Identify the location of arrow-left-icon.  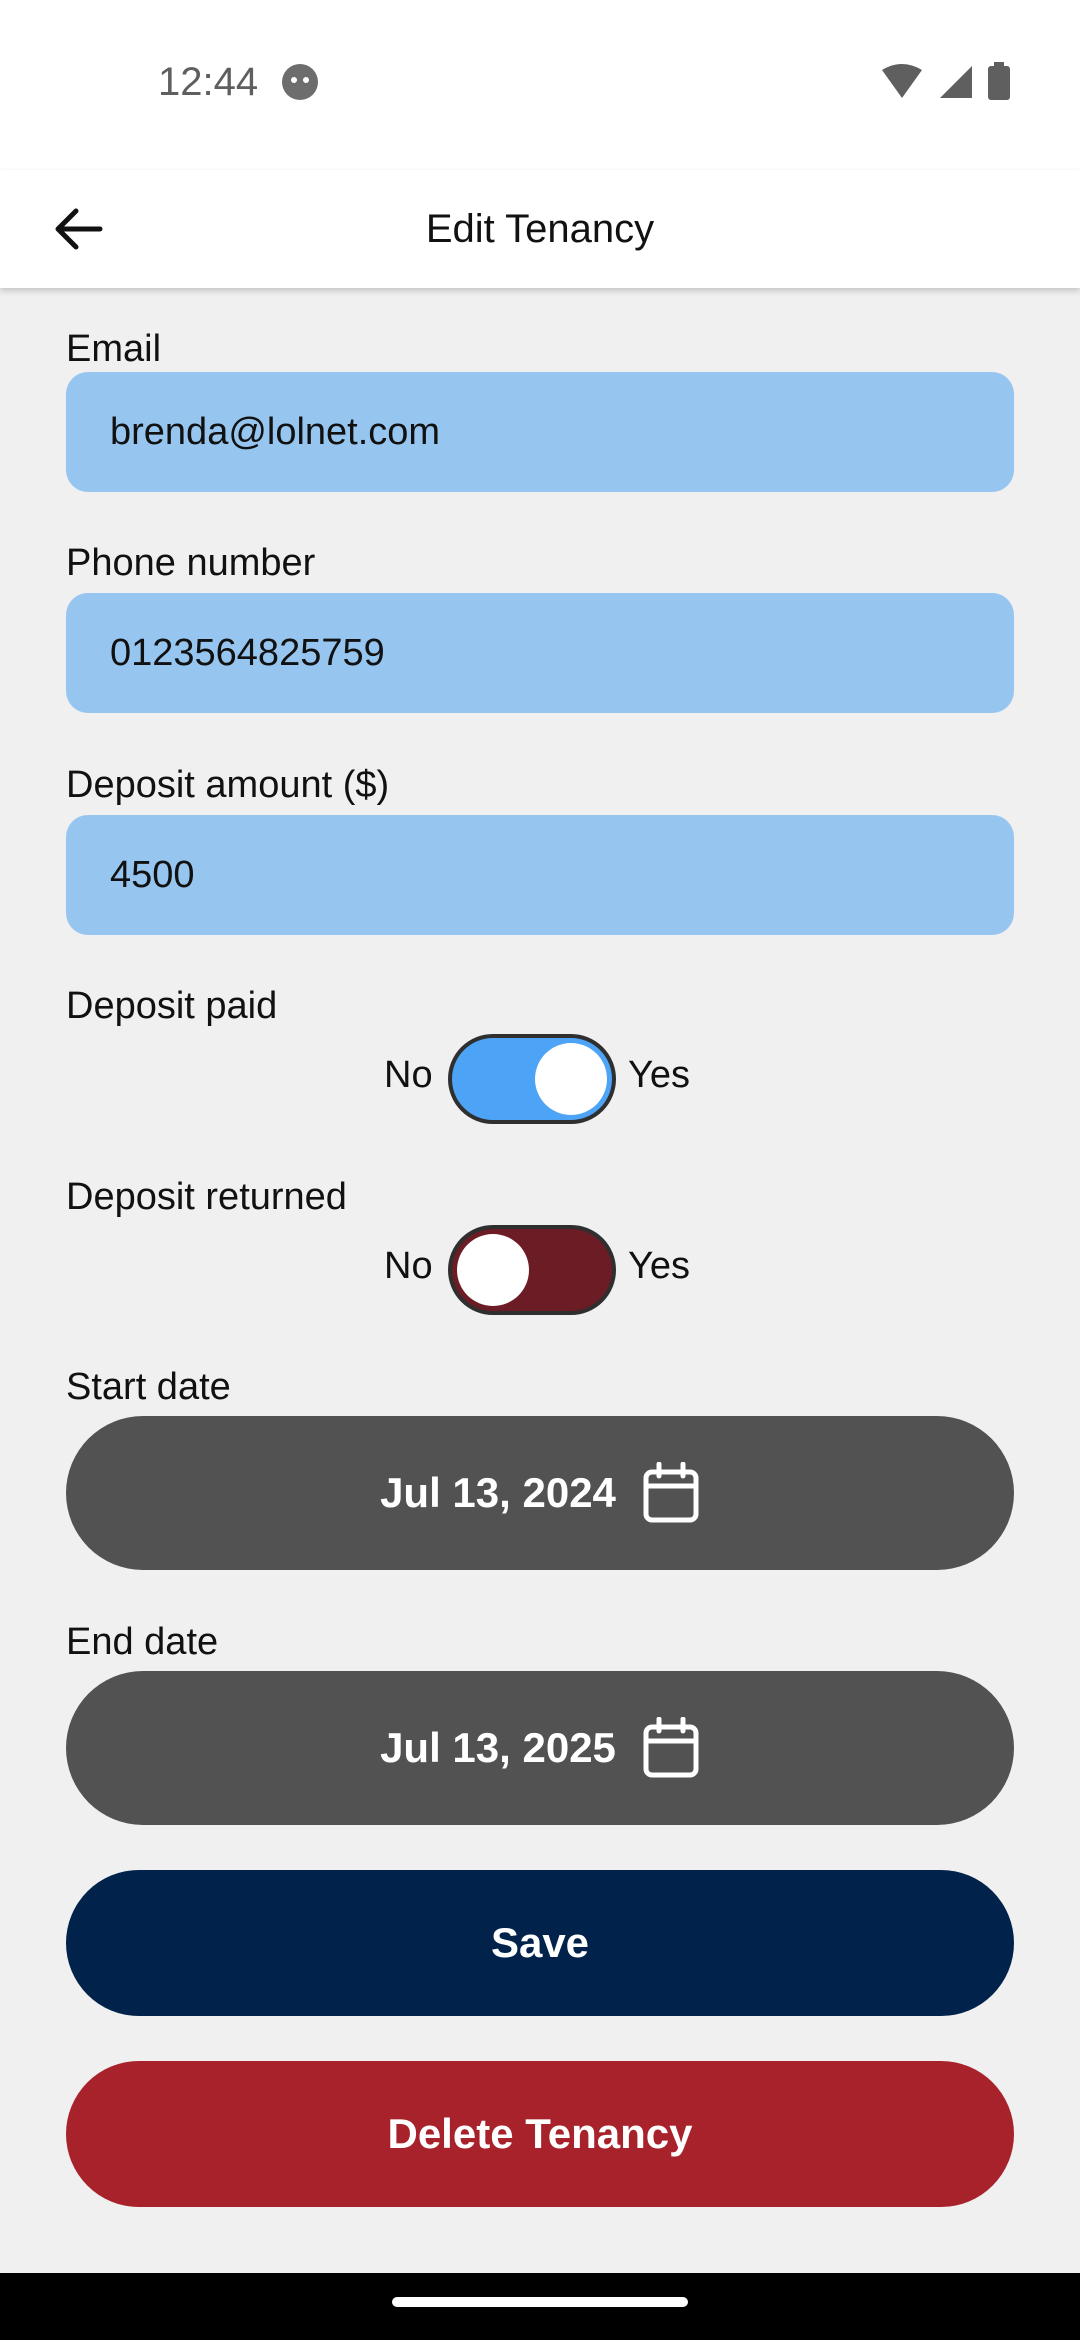
(79, 229).